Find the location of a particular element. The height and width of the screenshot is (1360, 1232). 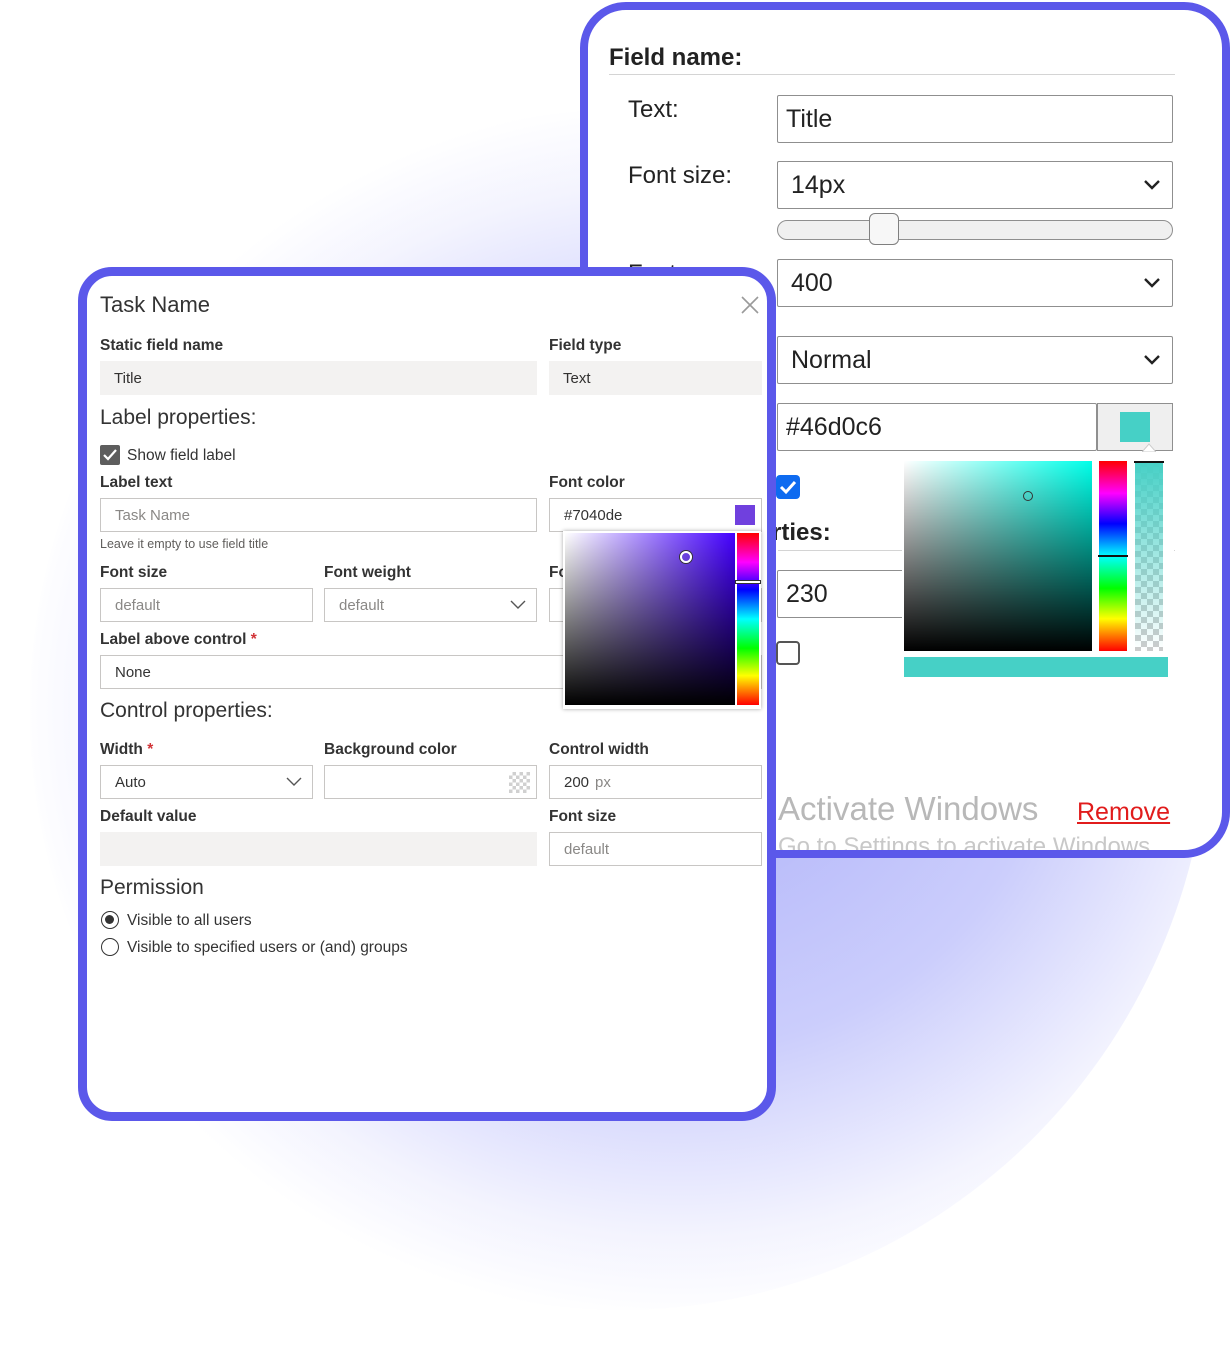

width-select: Auto is located at coordinates (206, 782).